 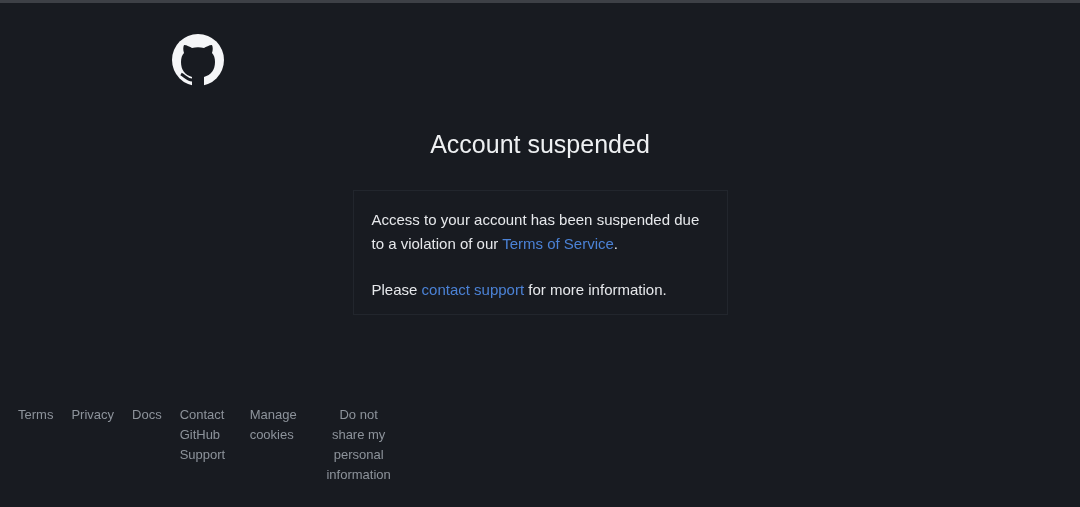 What do you see at coordinates (277, 425) in the screenshot?
I see `footer-link: Manage cookies` at bounding box center [277, 425].